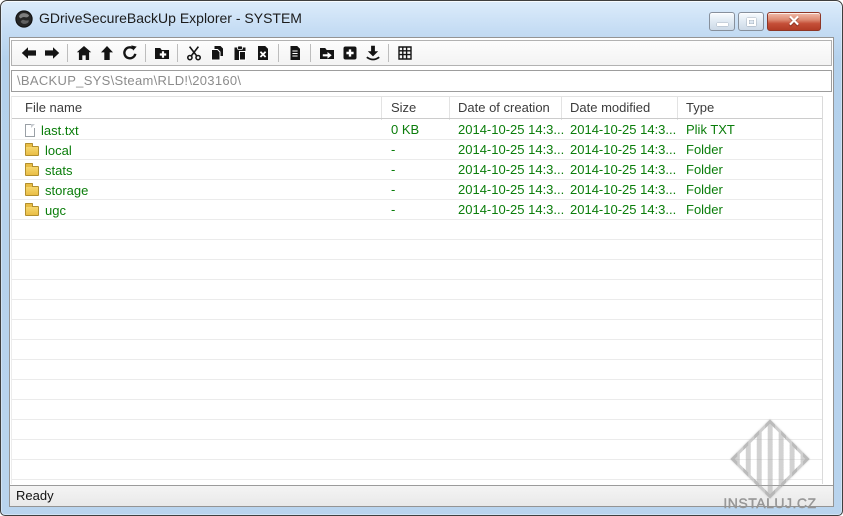 The width and height of the screenshot is (843, 516). Describe the element at coordinates (170, 18) in the screenshot. I see `window-title: GDriveSecureBackUp Explorer - SYSTEM` at that location.